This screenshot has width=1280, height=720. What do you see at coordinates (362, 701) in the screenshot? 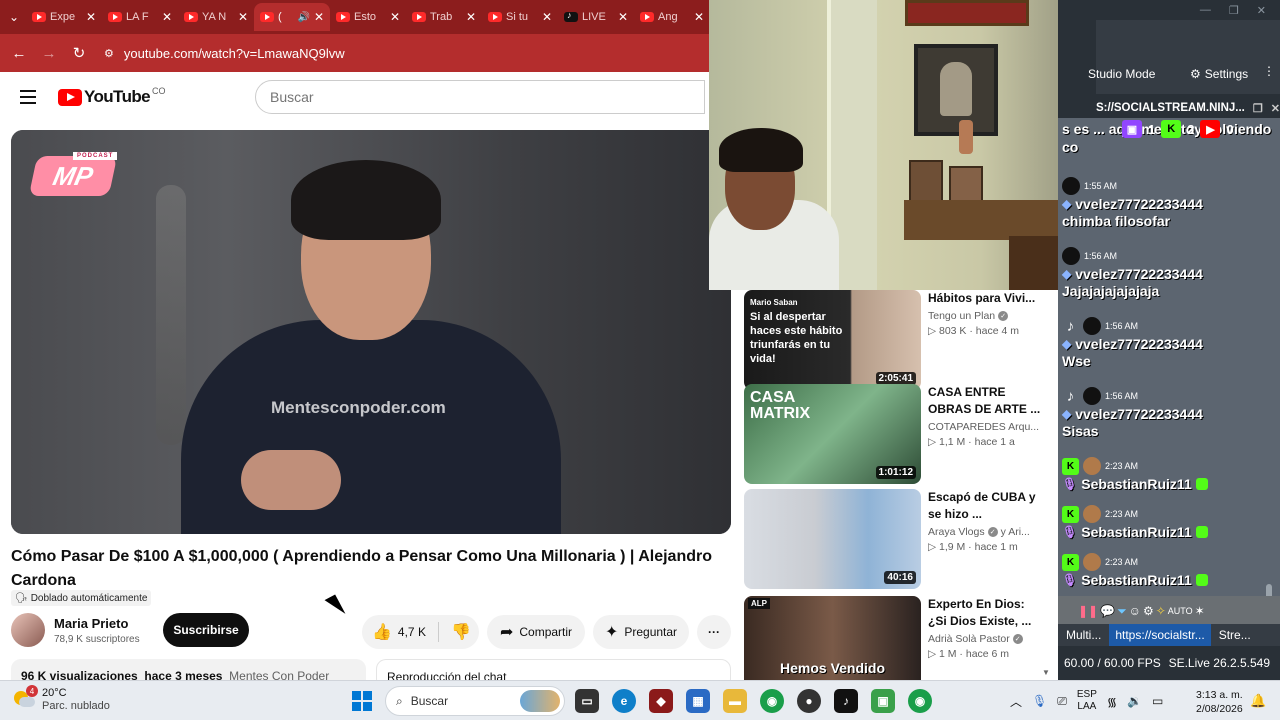
I see `windows-start-icon` at bounding box center [362, 701].